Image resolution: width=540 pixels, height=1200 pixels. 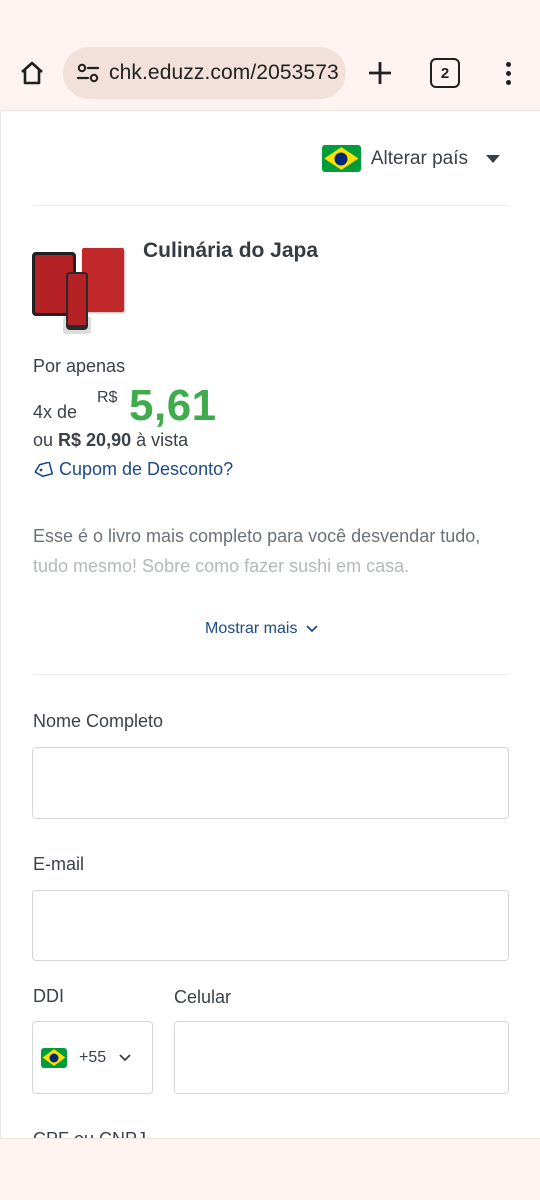 I want to click on home-icon, so click(x=32, y=73).